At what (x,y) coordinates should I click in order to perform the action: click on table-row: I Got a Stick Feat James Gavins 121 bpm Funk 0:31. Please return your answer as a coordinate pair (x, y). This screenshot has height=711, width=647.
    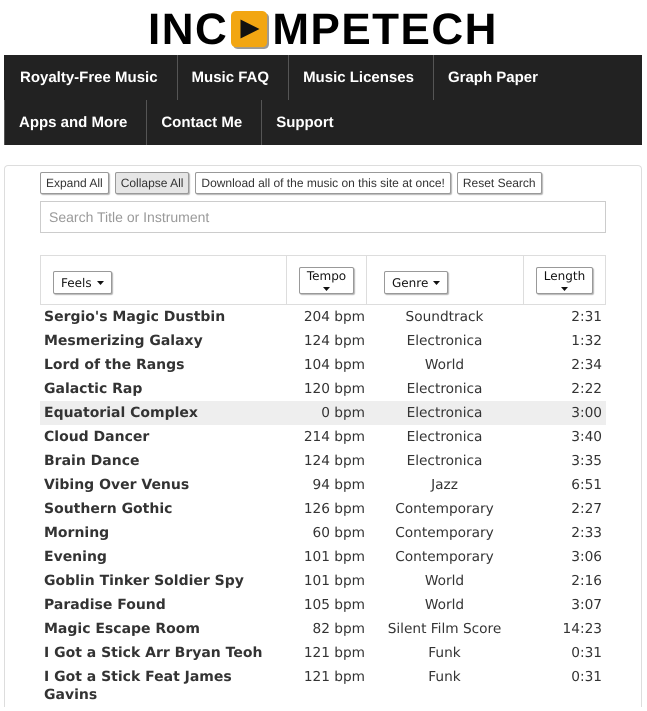
    Looking at the image, I should click on (323, 686).